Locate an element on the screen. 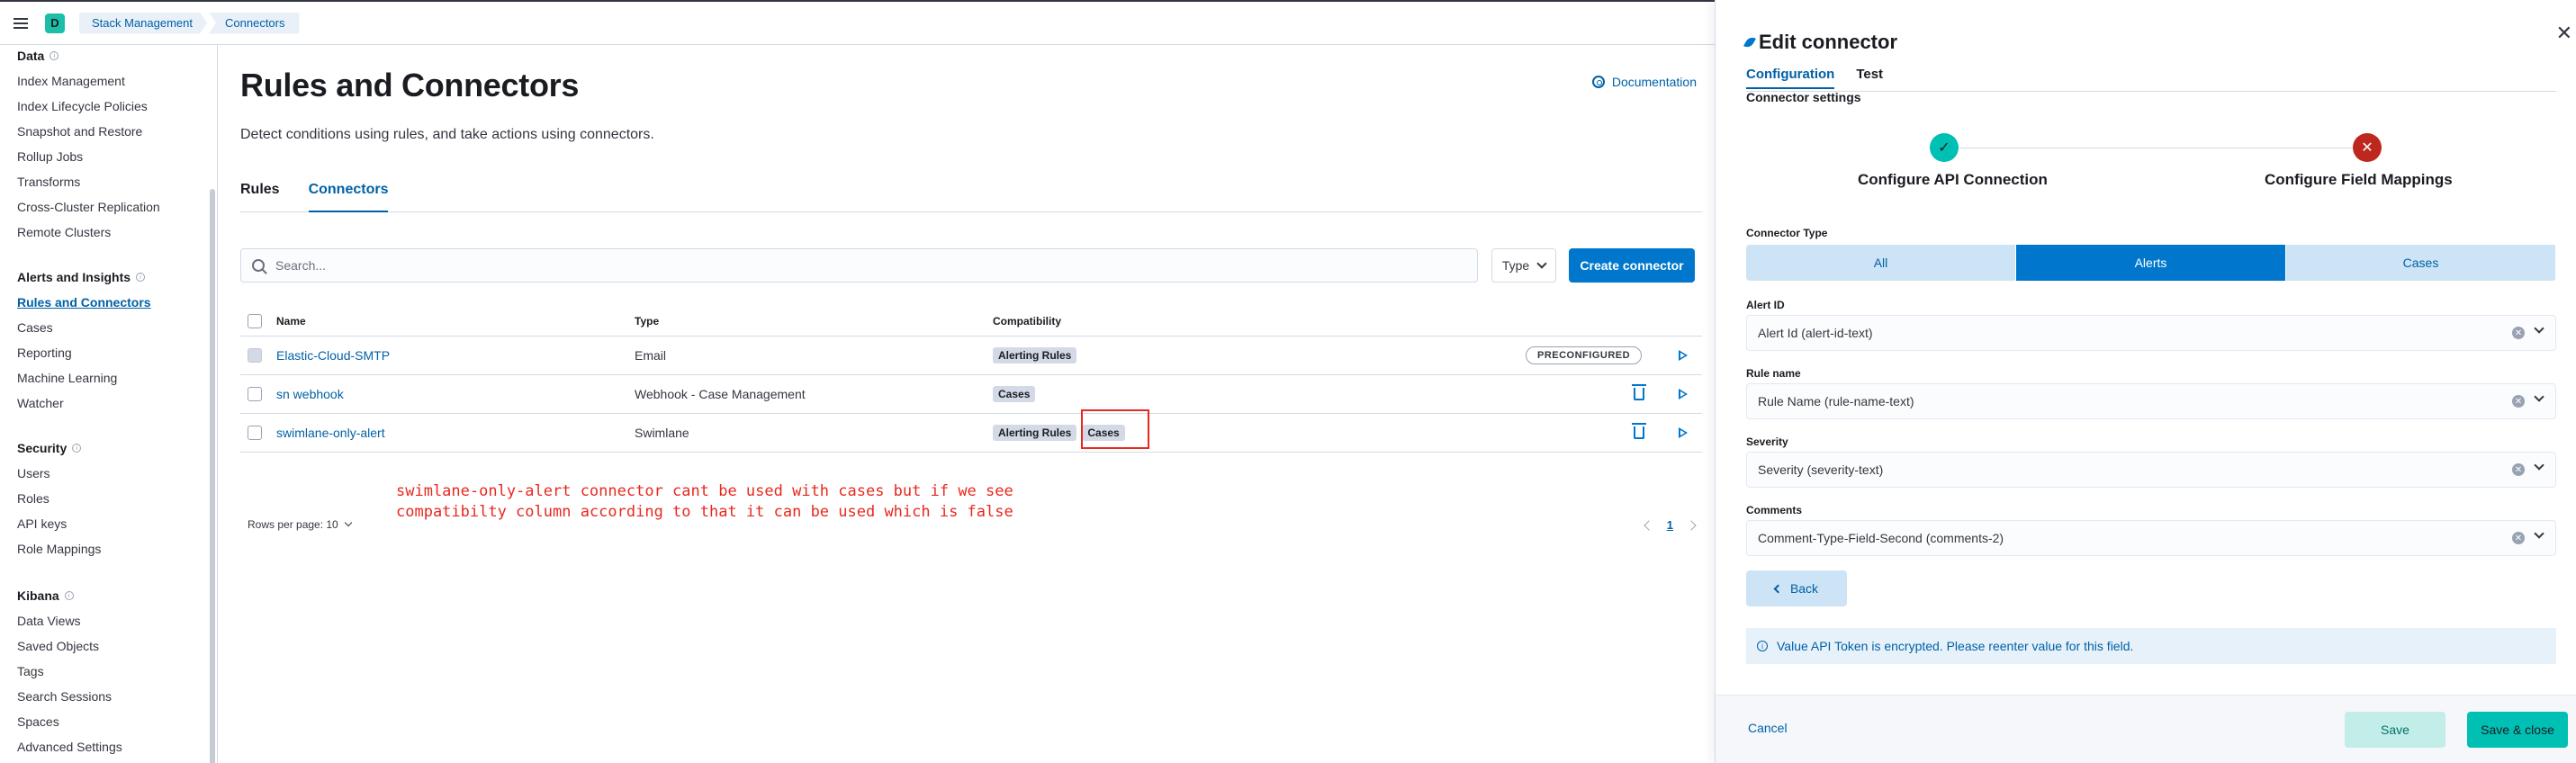  sidebar-group-title-text: Data is located at coordinates (31, 56).